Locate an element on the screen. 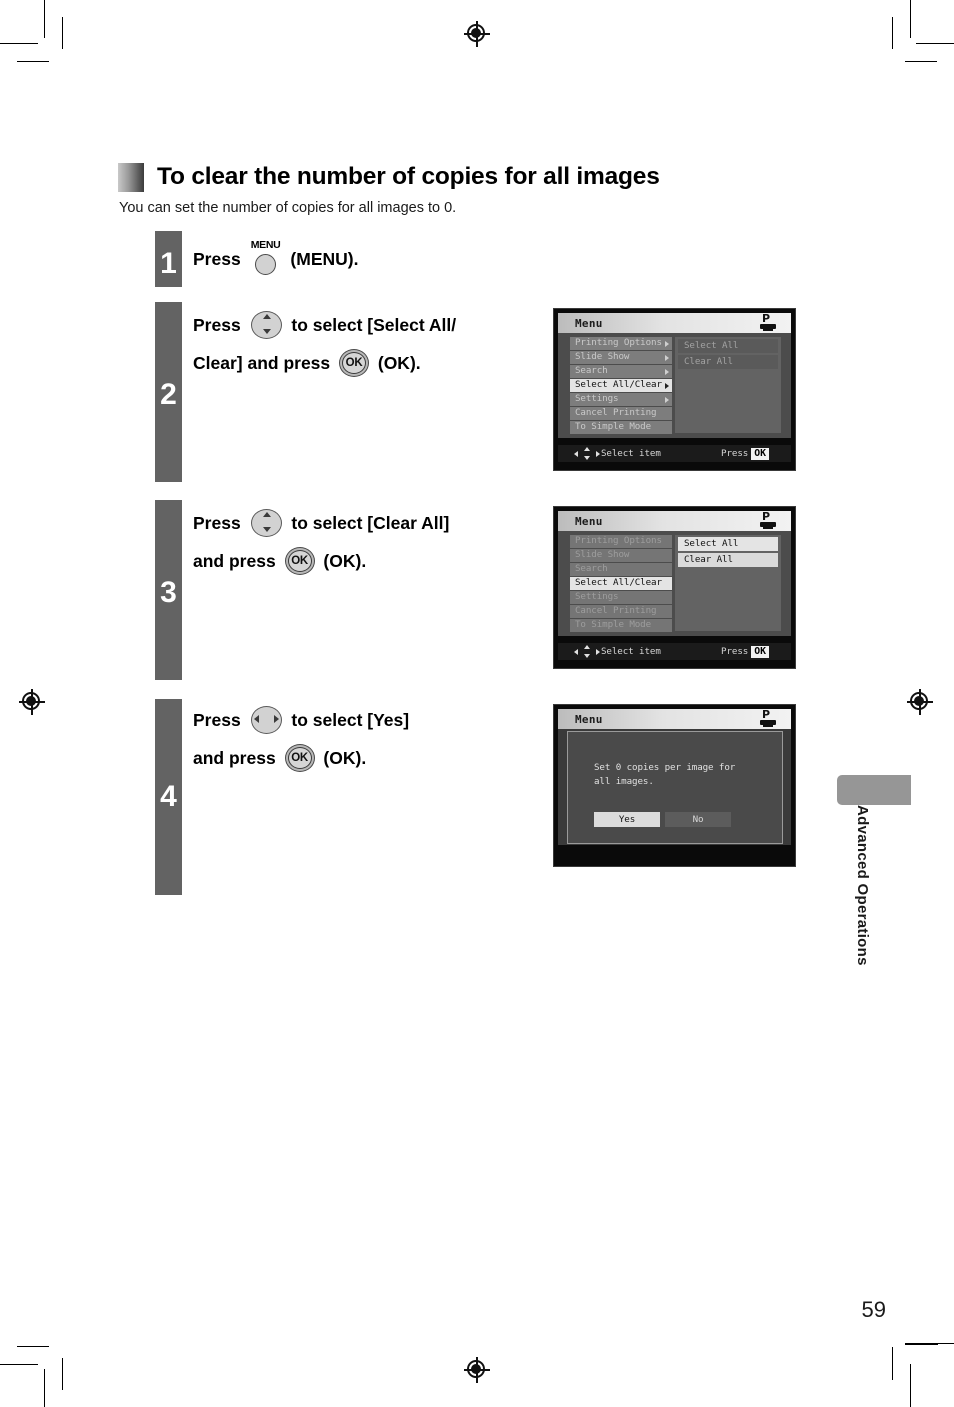  step-1-number: 1 is located at coordinates (168, 263).